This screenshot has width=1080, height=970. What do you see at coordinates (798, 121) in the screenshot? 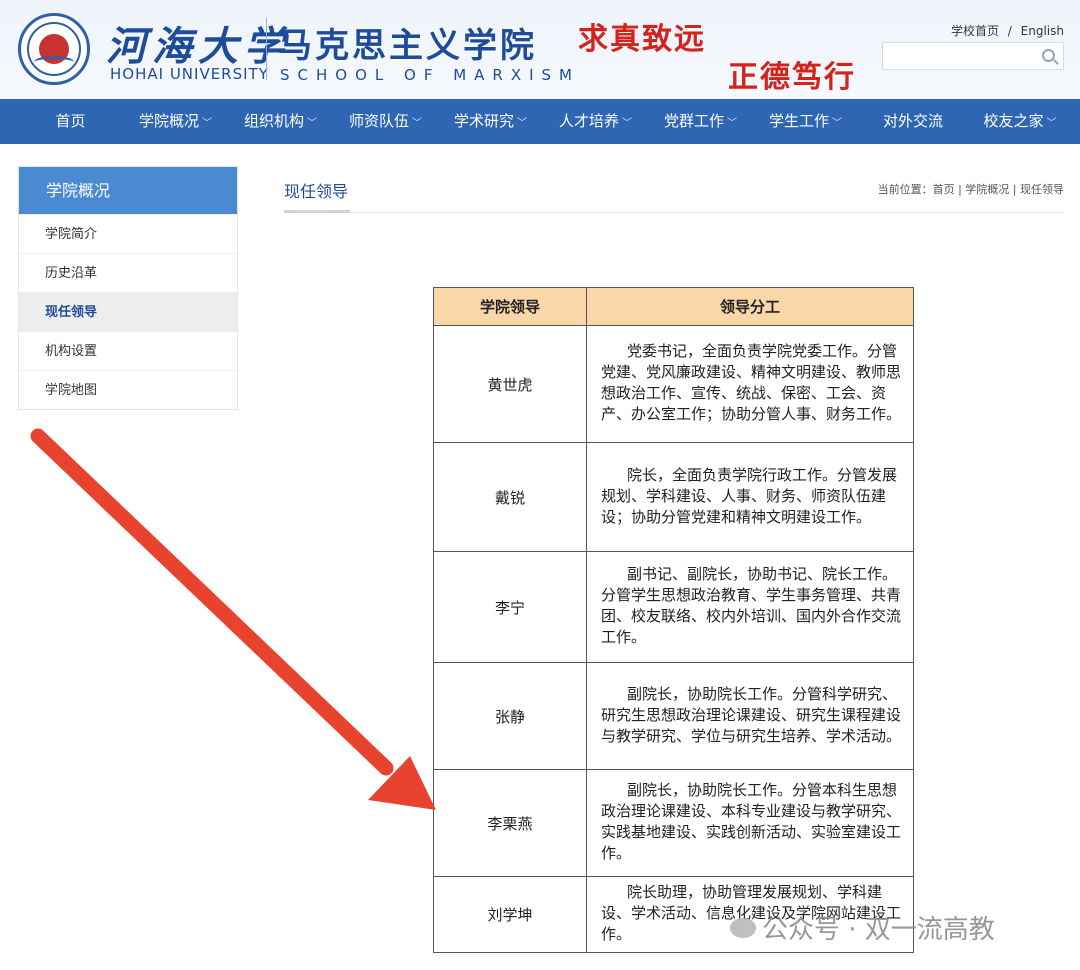
I see `nav-item-label: 学生工作` at bounding box center [798, 121].